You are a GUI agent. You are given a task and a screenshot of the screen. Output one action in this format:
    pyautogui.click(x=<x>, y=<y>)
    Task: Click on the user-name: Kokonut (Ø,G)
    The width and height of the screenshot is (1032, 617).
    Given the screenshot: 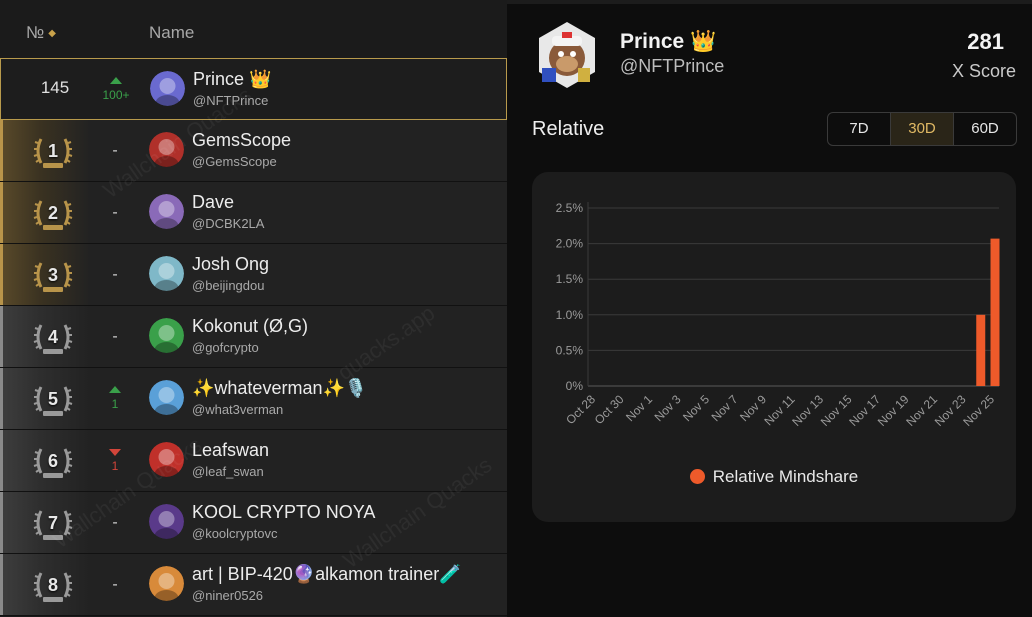 What is the action you would take?
    pyautogui.click(x=250, y=326)
    